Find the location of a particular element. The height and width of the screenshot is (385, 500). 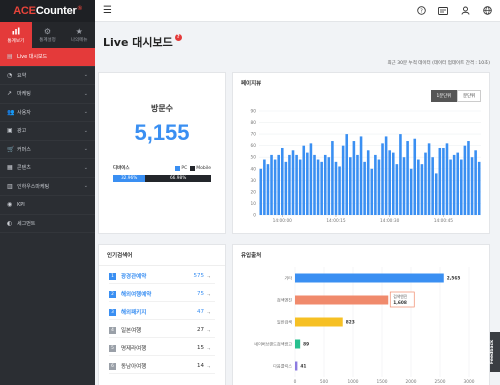

notice-icon is located at coordinates (443, 11).